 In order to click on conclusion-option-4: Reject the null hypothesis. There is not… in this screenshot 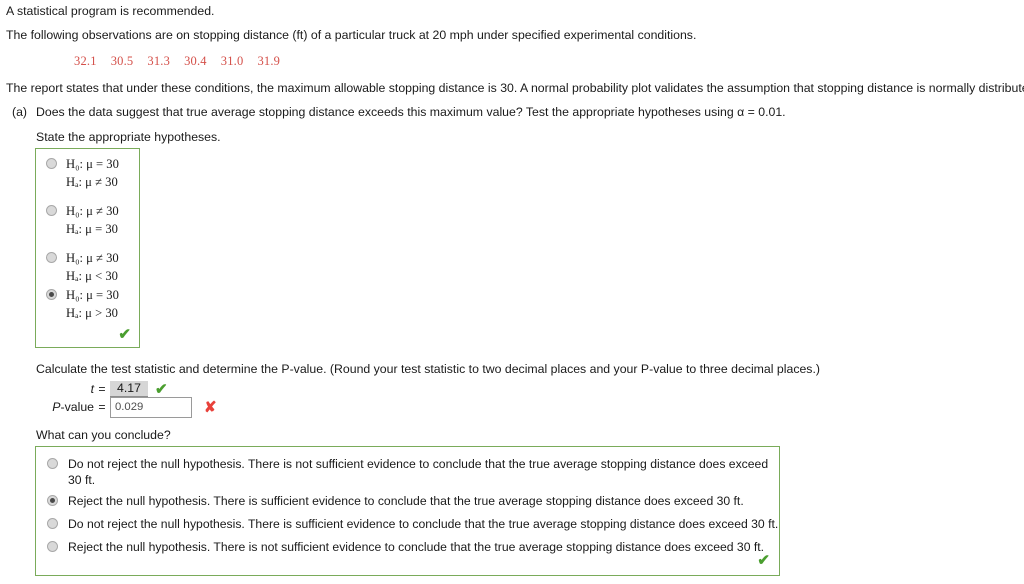, I will do `click(405, 547)`.